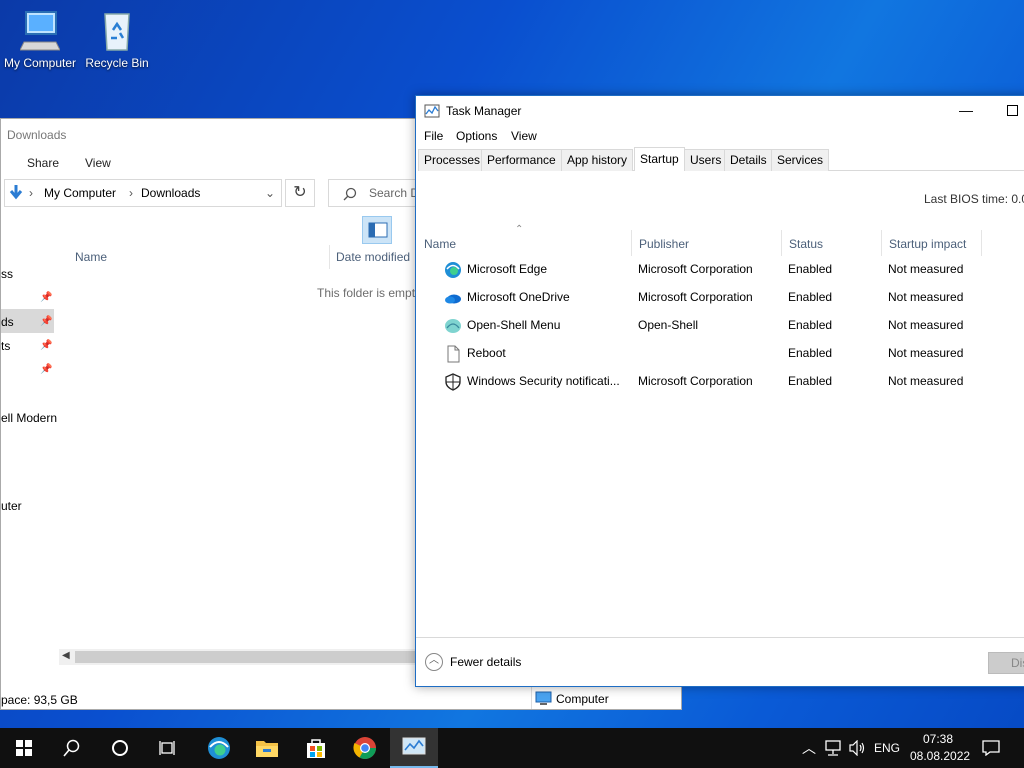 This screenshot has height=768, width=1024. What do you see at coordinates (485, 662) in the screenshot?
I see `fewer-details-link: Fewer details` at bounding box center [485, 662].